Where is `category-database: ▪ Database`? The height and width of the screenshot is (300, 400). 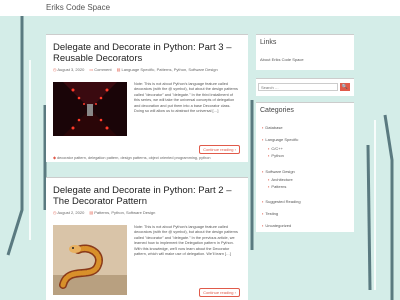
category-database: ▪ Database is located at coordinates (272, 127).